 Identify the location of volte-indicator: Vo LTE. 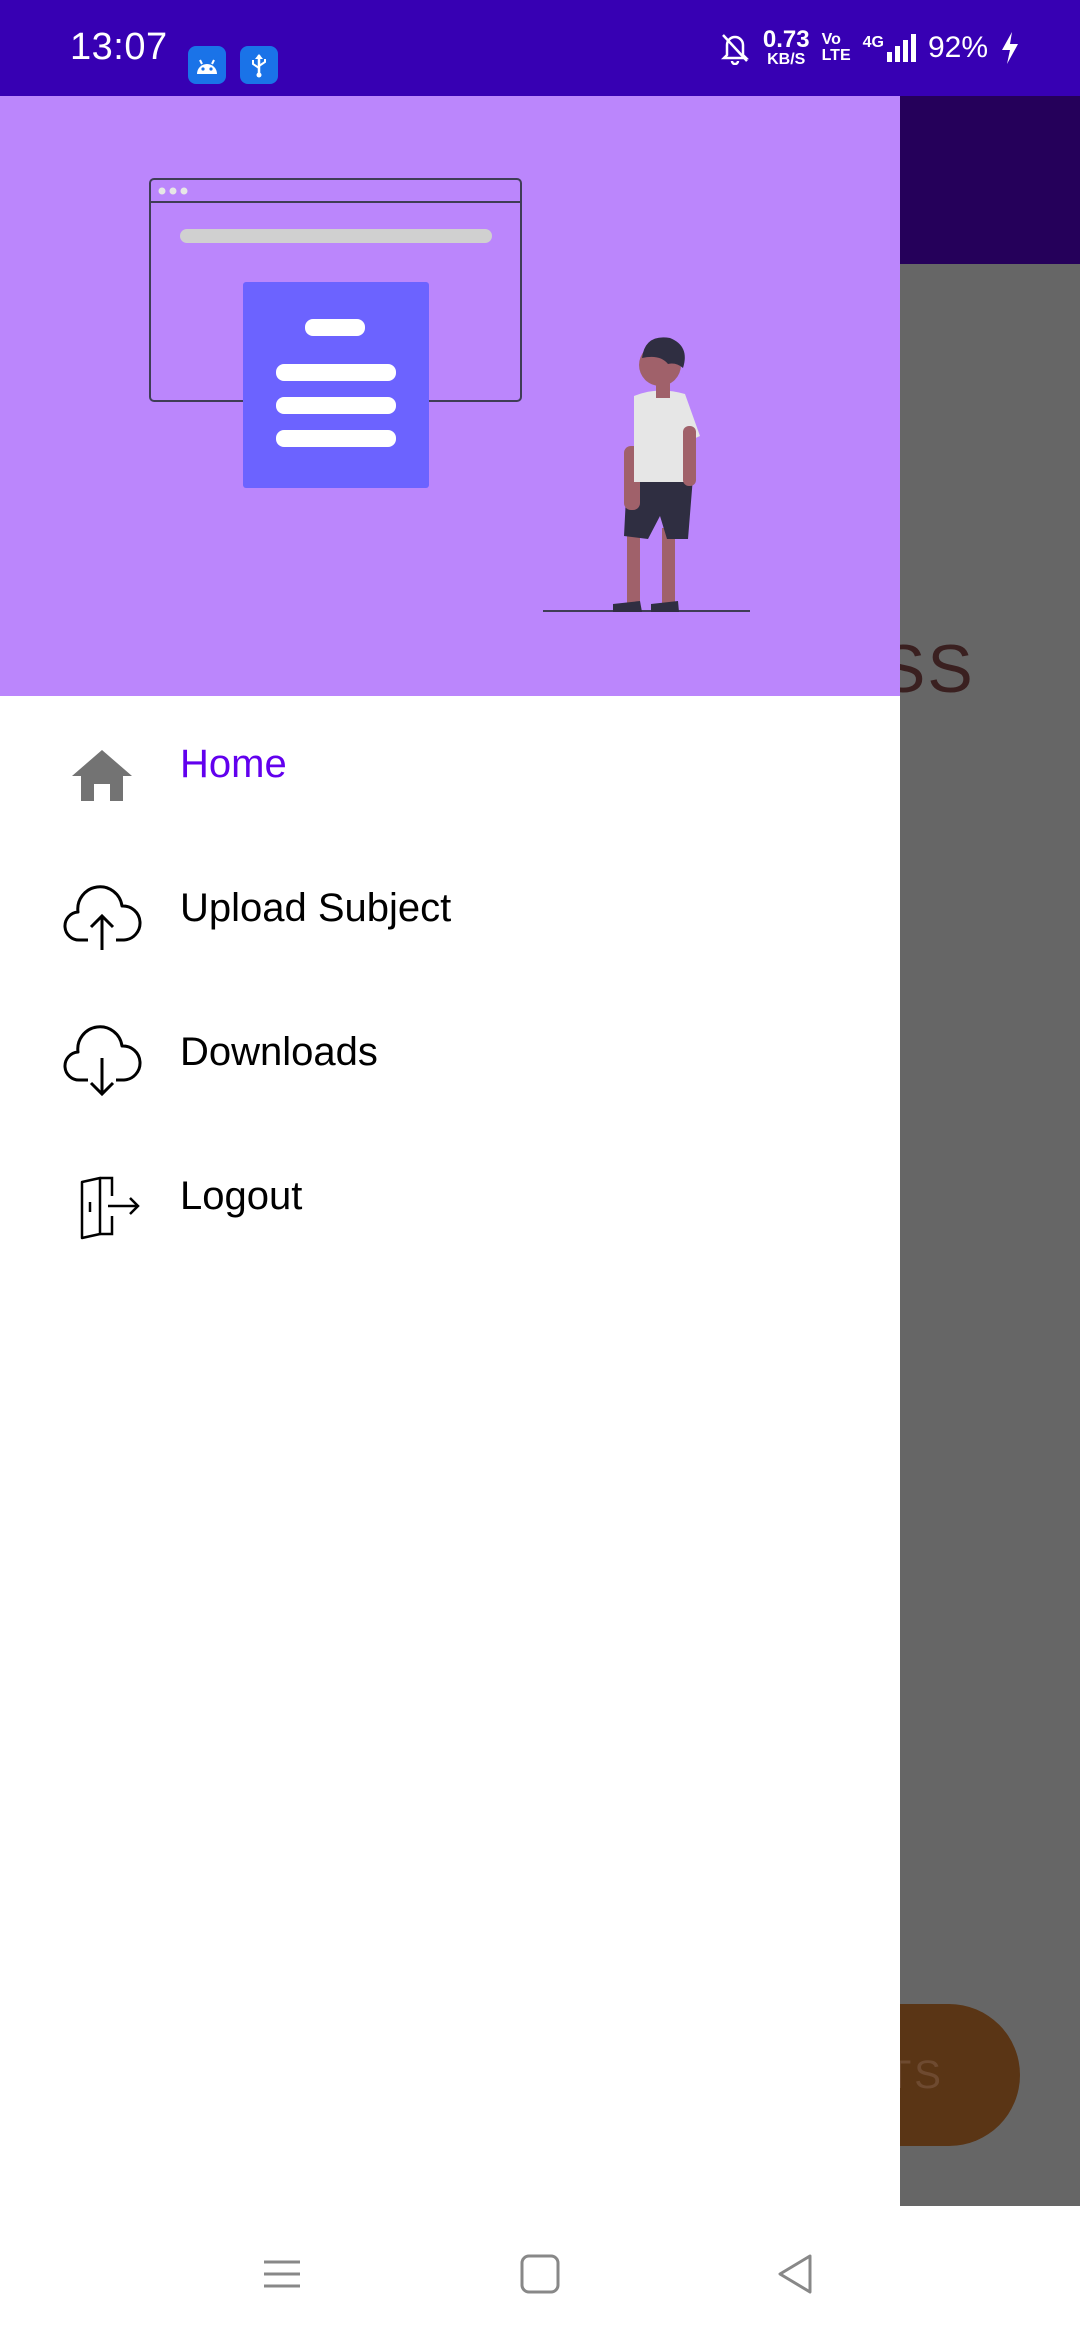
(836, 47).